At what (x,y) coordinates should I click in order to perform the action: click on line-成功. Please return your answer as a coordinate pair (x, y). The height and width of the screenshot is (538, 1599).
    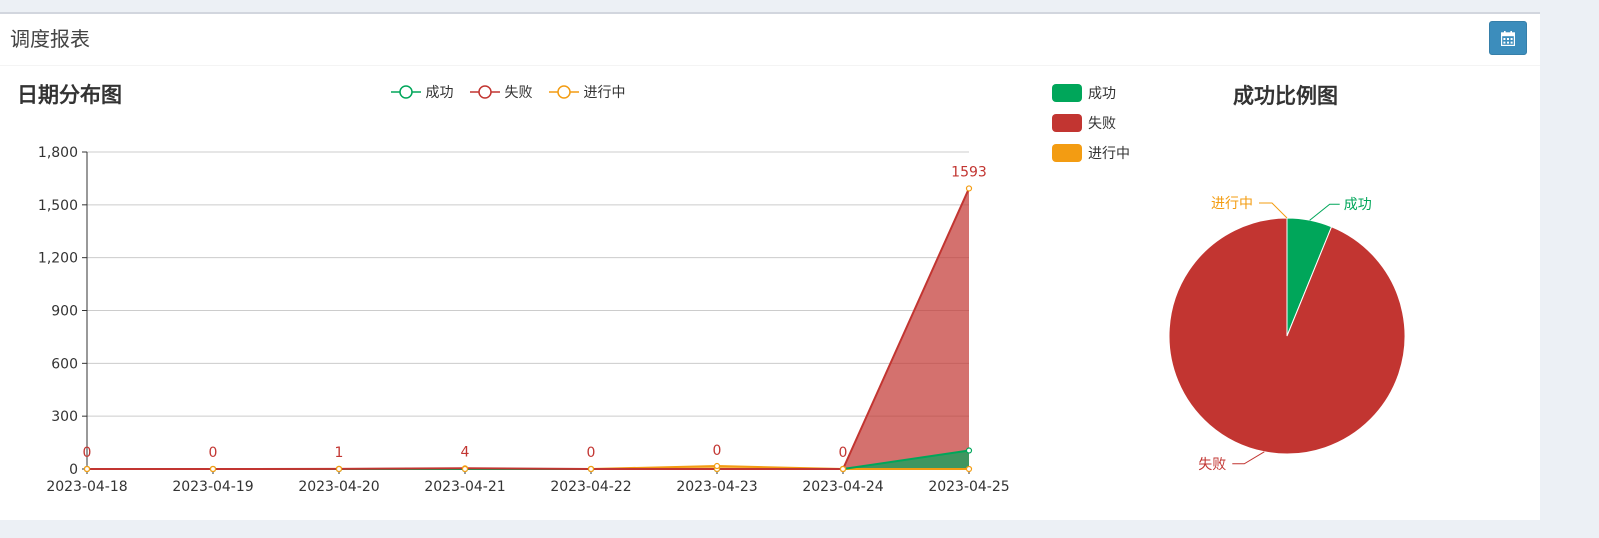
    Looking at the image, I should click on (528, 459).